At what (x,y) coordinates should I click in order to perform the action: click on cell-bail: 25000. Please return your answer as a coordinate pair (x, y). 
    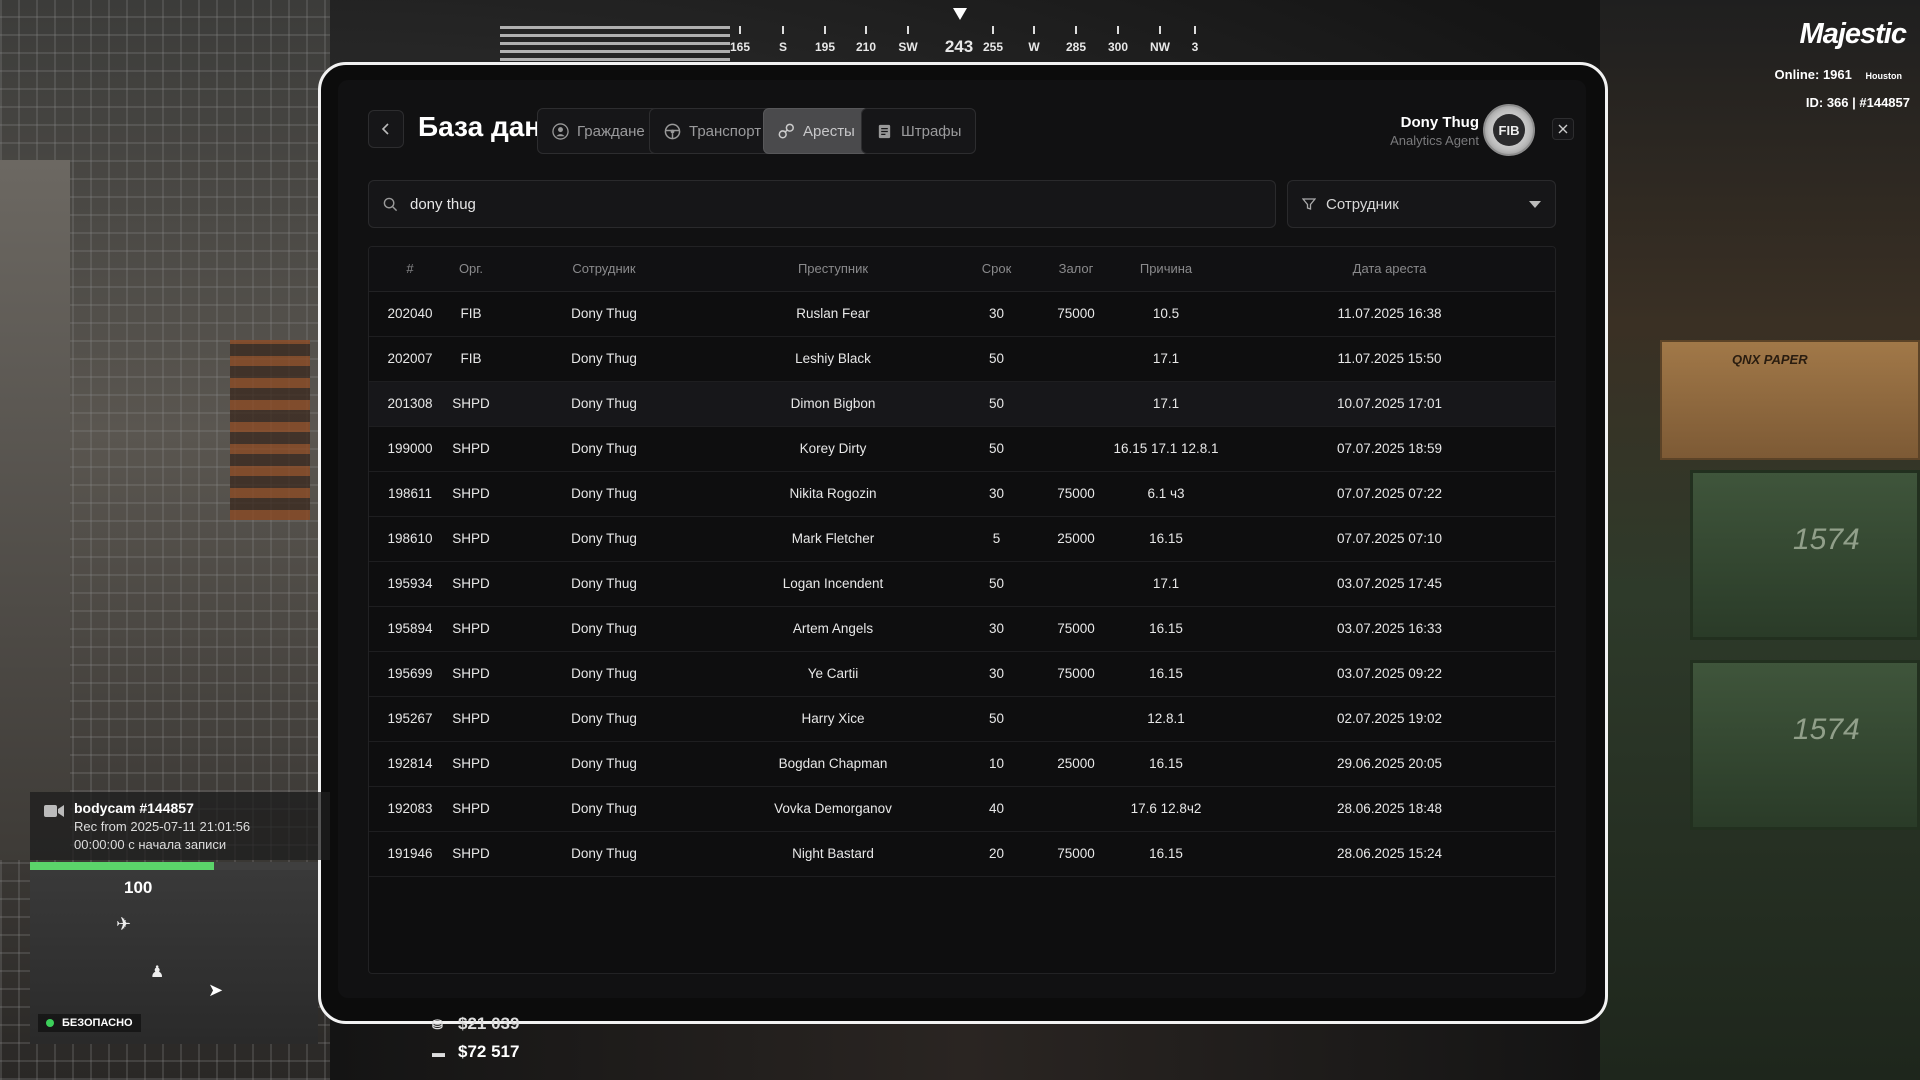
    Looking at the image, I should click on (1076, 764).